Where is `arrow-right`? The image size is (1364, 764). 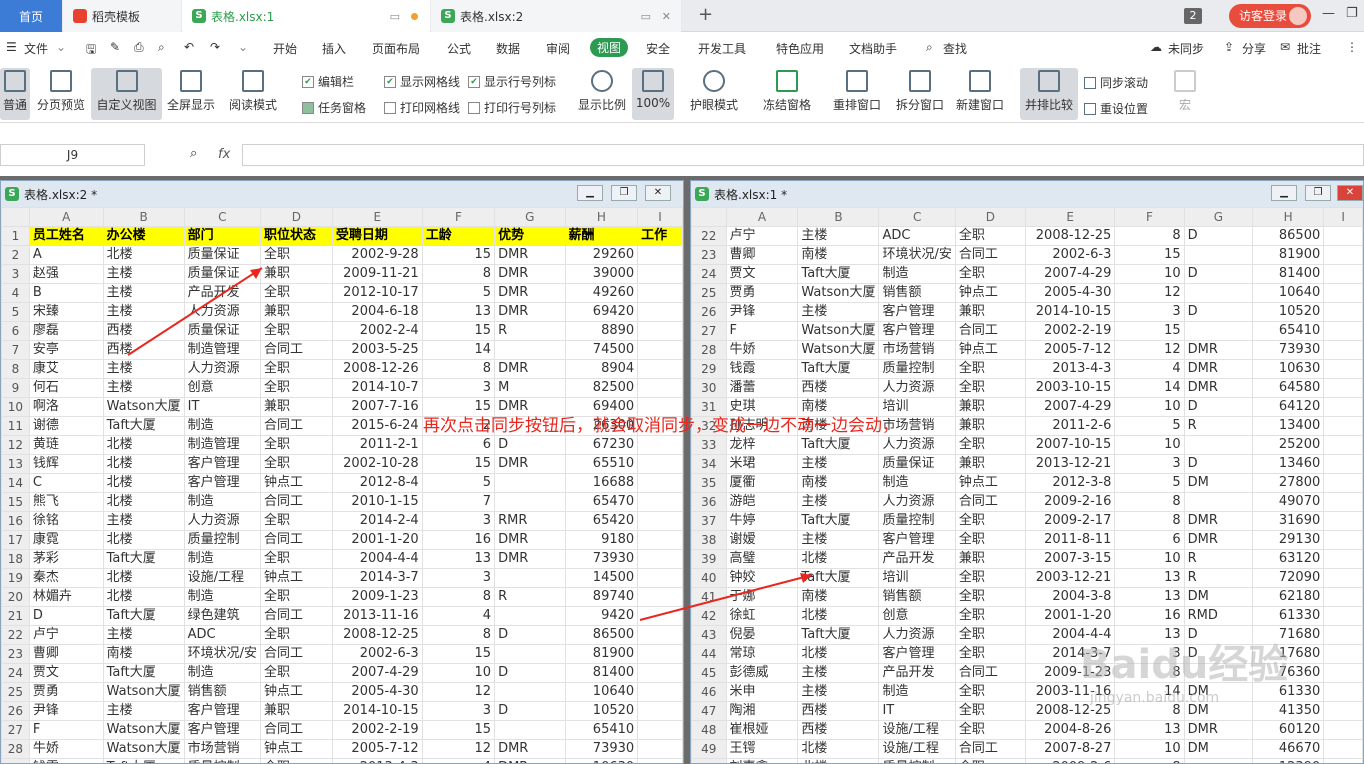 arrow-right is located at coordinates (726, 597).